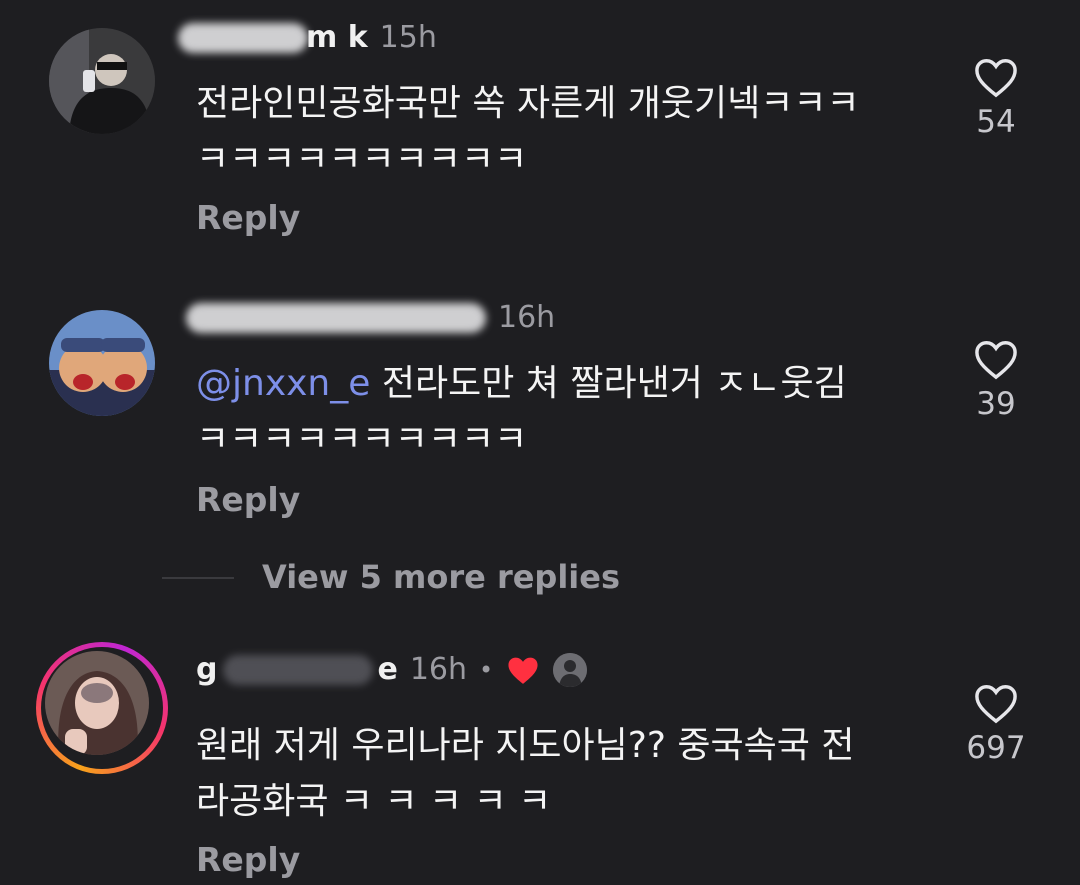 The height and width of the screenshot is (885, 1080). I want to click on comment-header: m k 15h, so click(307, 37).